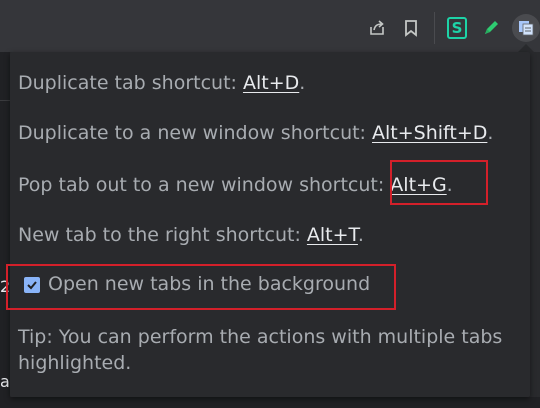 This screenshot has width=540, height=408. What do you see at coordinates (204, 185) in the screenshot?
I see `pop-out-label: Pop tab out to a new window shortcut:` at bounding box center [204, 185].